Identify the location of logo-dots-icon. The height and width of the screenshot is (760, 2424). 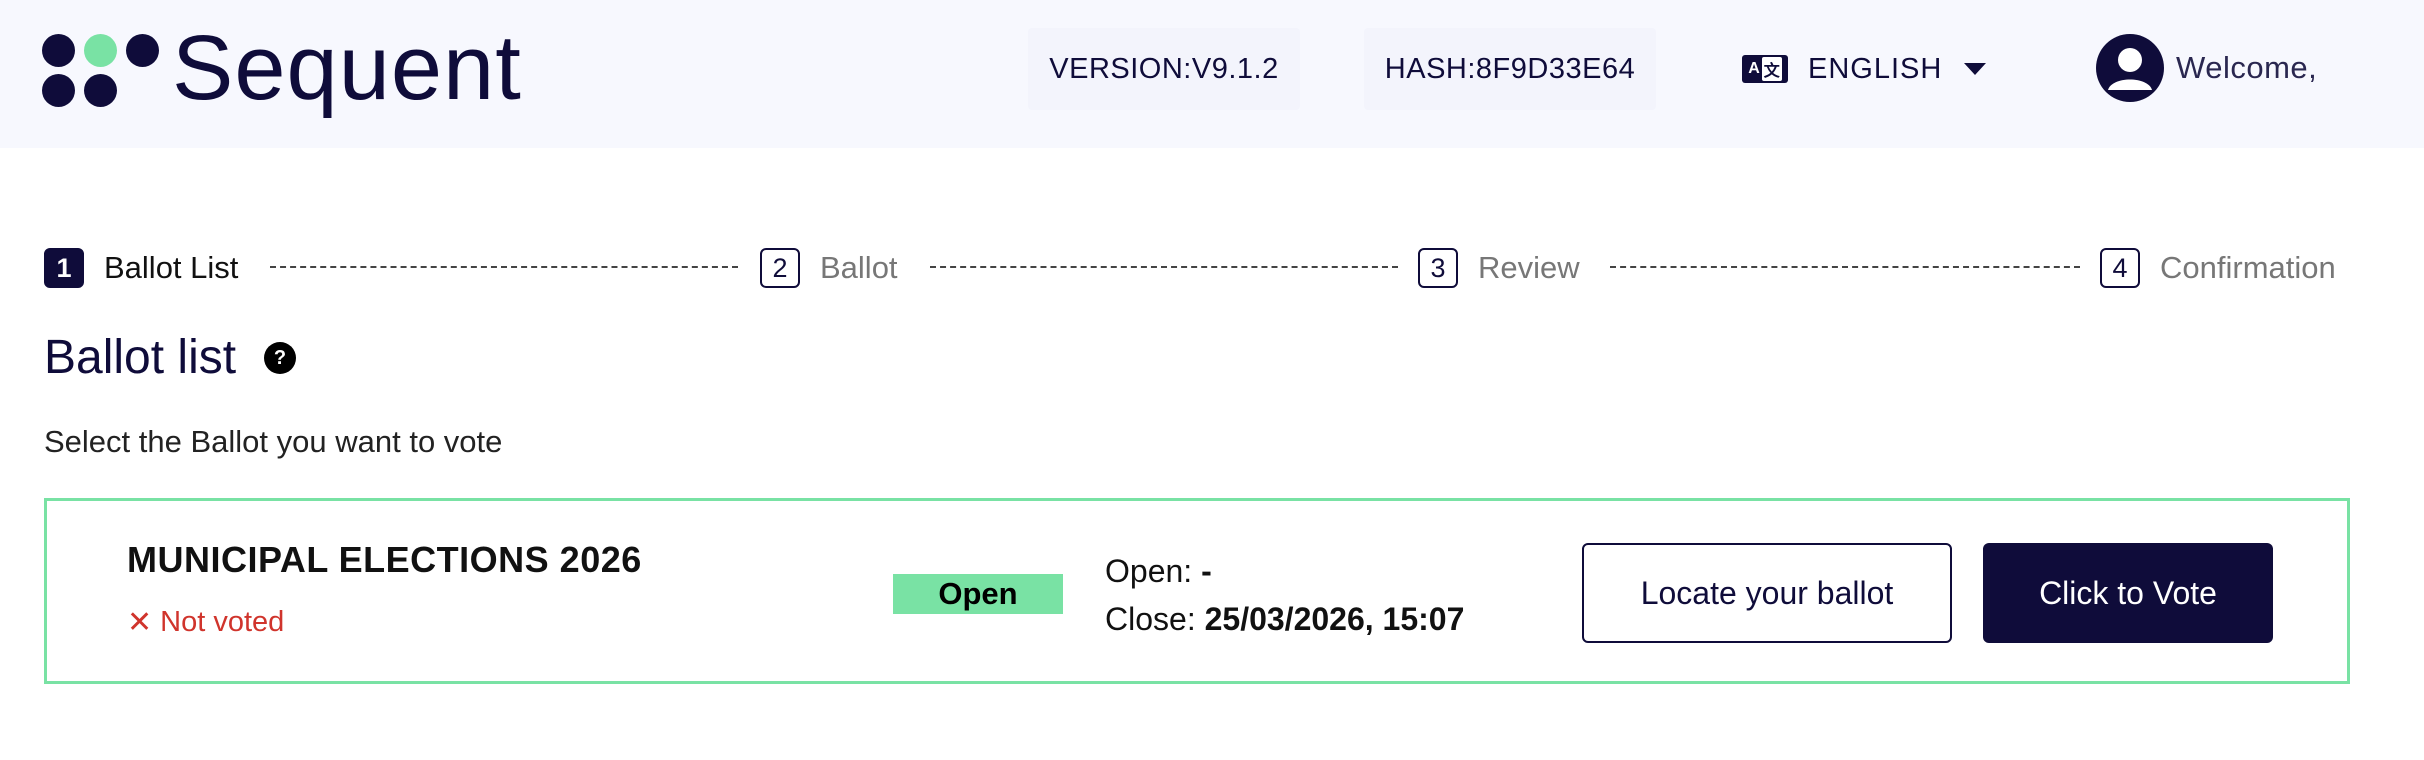
(102, 68).